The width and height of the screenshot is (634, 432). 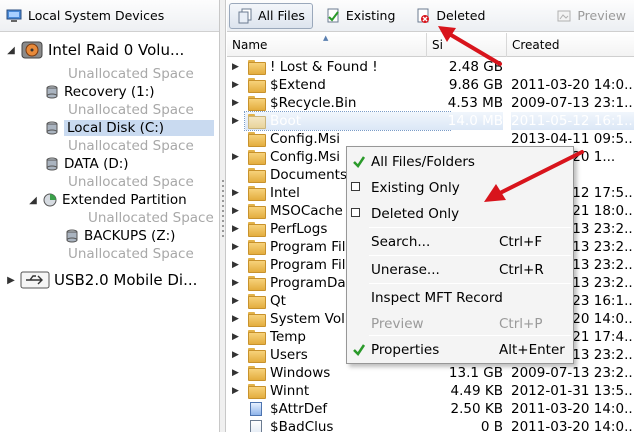 What do you see at coordinates (310, 283) in the screenshot?
I see `file-name: ProgramDat` at bounding box center [310, 283].